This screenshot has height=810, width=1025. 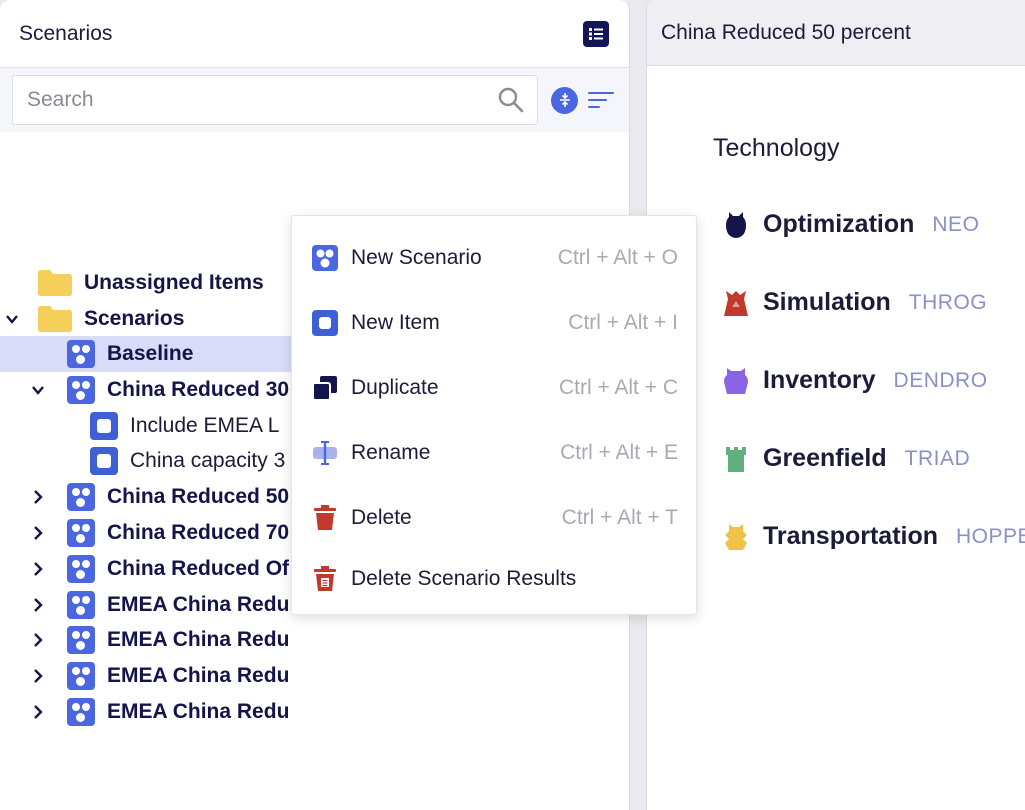 I want to click on delete-icon, so click(x=325, y=518).